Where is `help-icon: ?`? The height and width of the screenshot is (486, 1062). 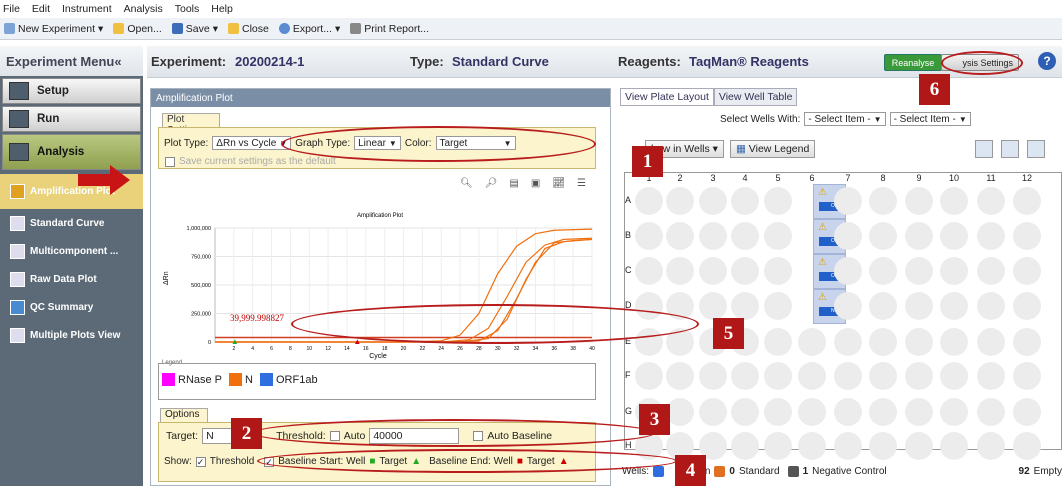 help-icon: ? is located at coordinates (1047, 61).